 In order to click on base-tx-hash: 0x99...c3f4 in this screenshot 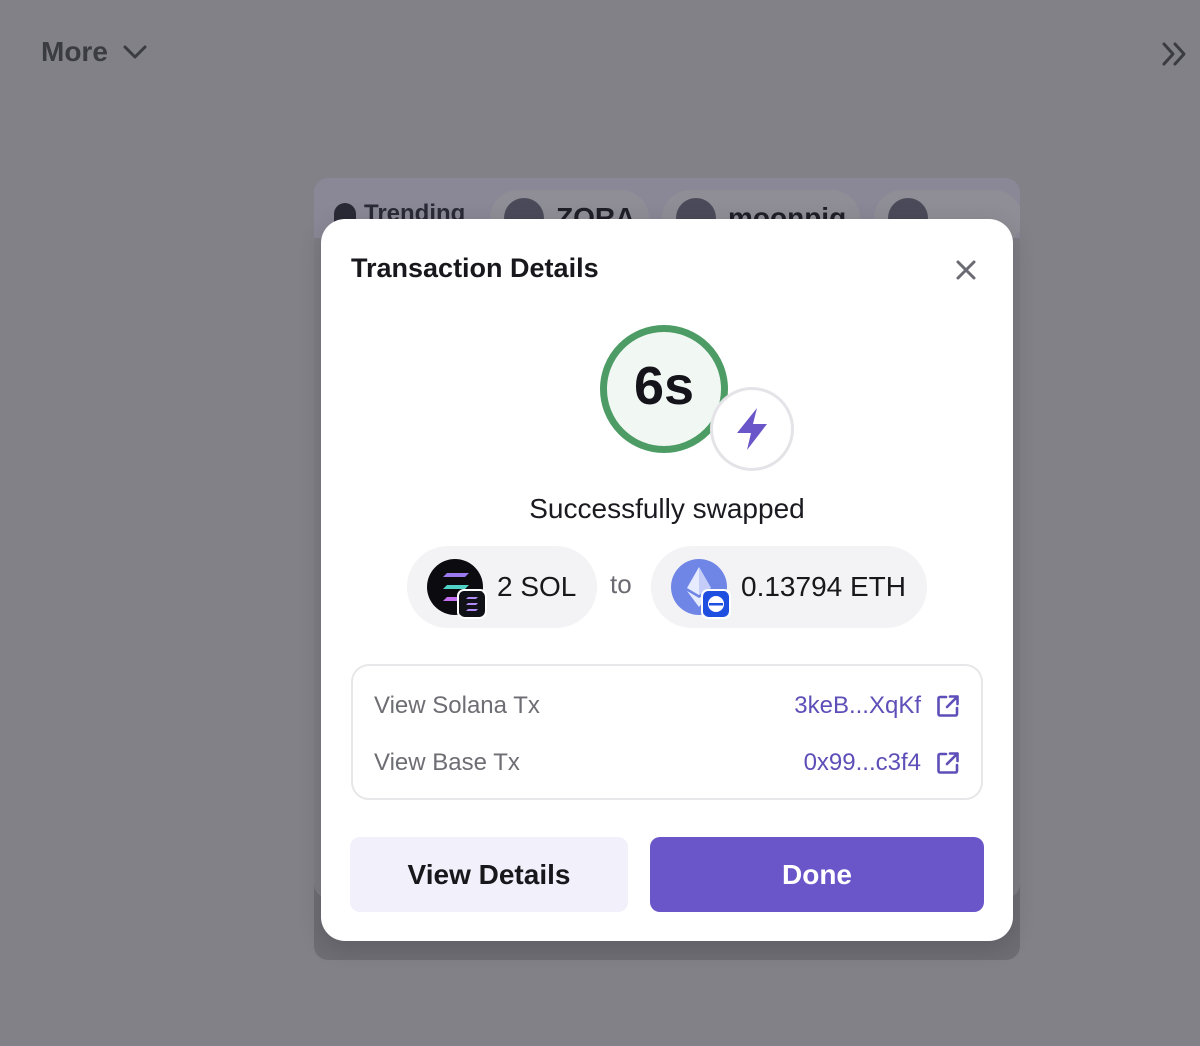, I will do `click(862, 762)`.